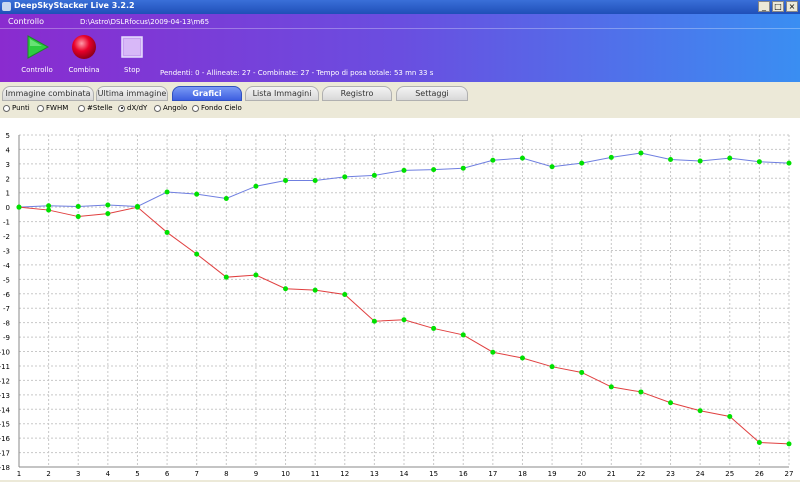  I want to click on x-tick-label: 18, so click(522, 474).